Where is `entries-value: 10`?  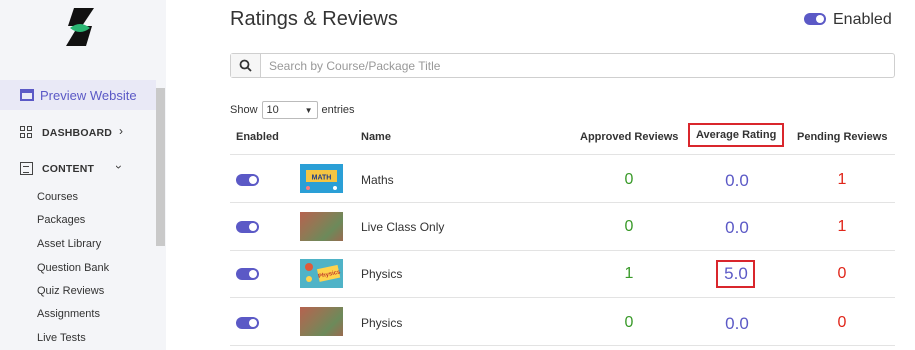 entries-value: 10 is located at coordinates (272, 110).